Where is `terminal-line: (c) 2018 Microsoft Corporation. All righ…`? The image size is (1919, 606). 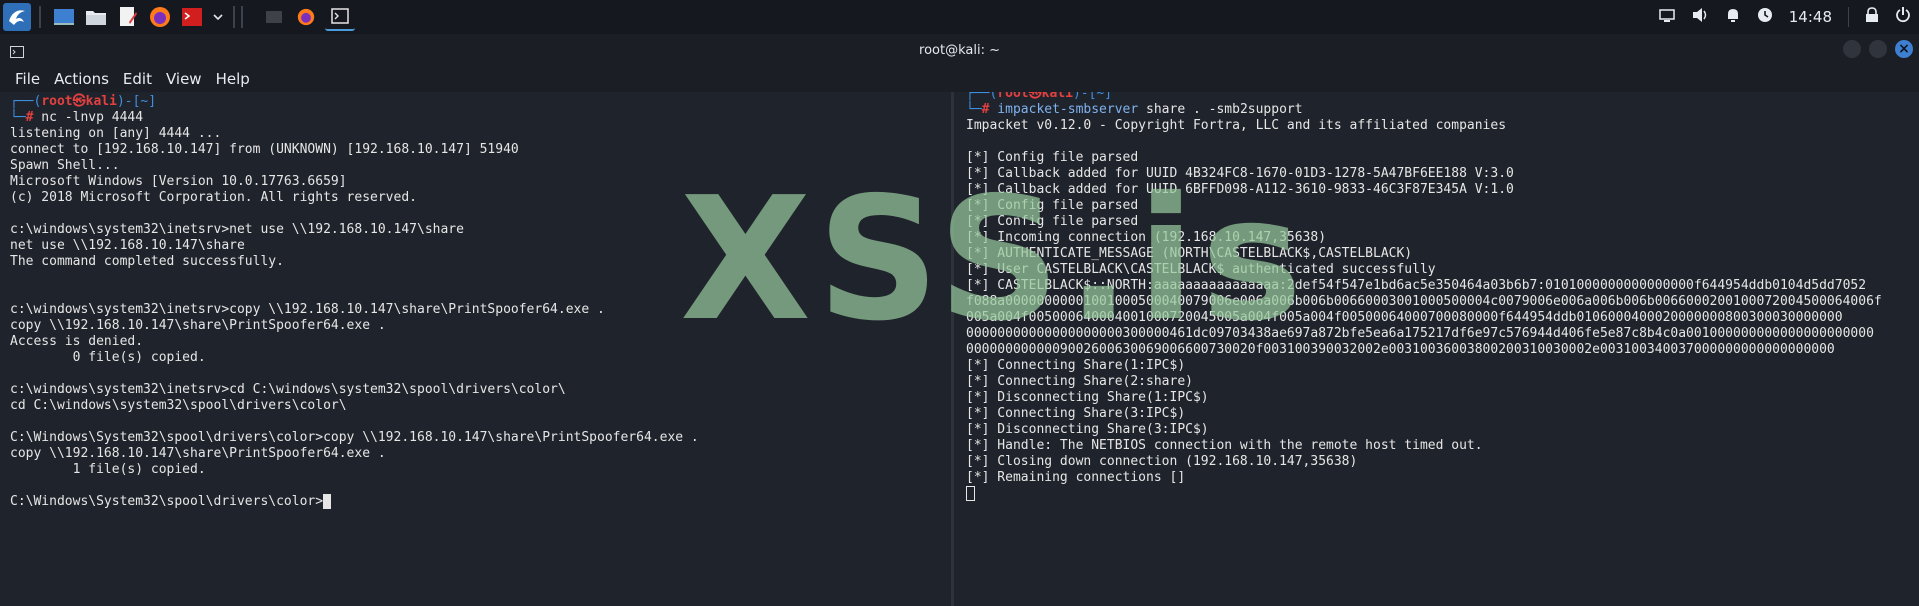
terminal-line: (c) 2018 Microsoft Corporation. All righ… is located at coordinates (213, 197).